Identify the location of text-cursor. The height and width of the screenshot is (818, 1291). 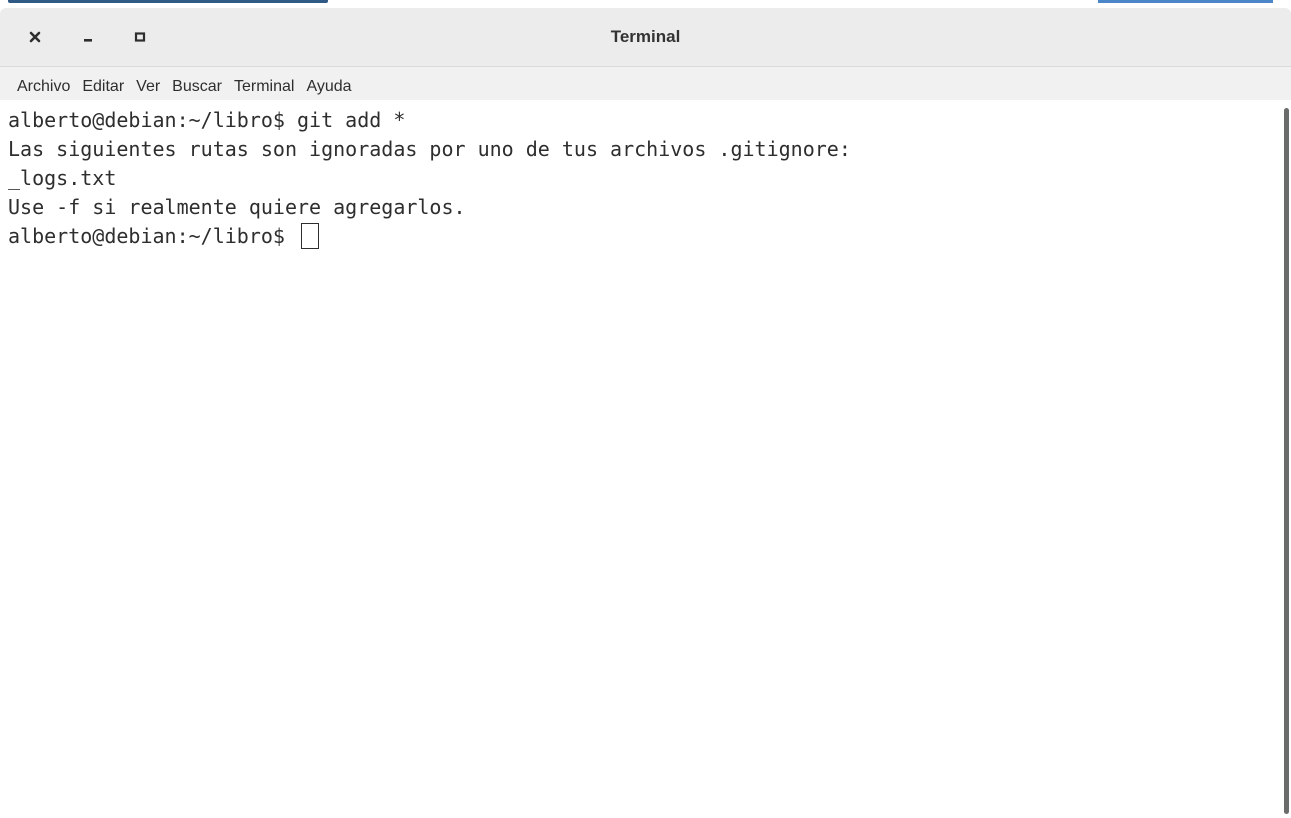
(309, 236).